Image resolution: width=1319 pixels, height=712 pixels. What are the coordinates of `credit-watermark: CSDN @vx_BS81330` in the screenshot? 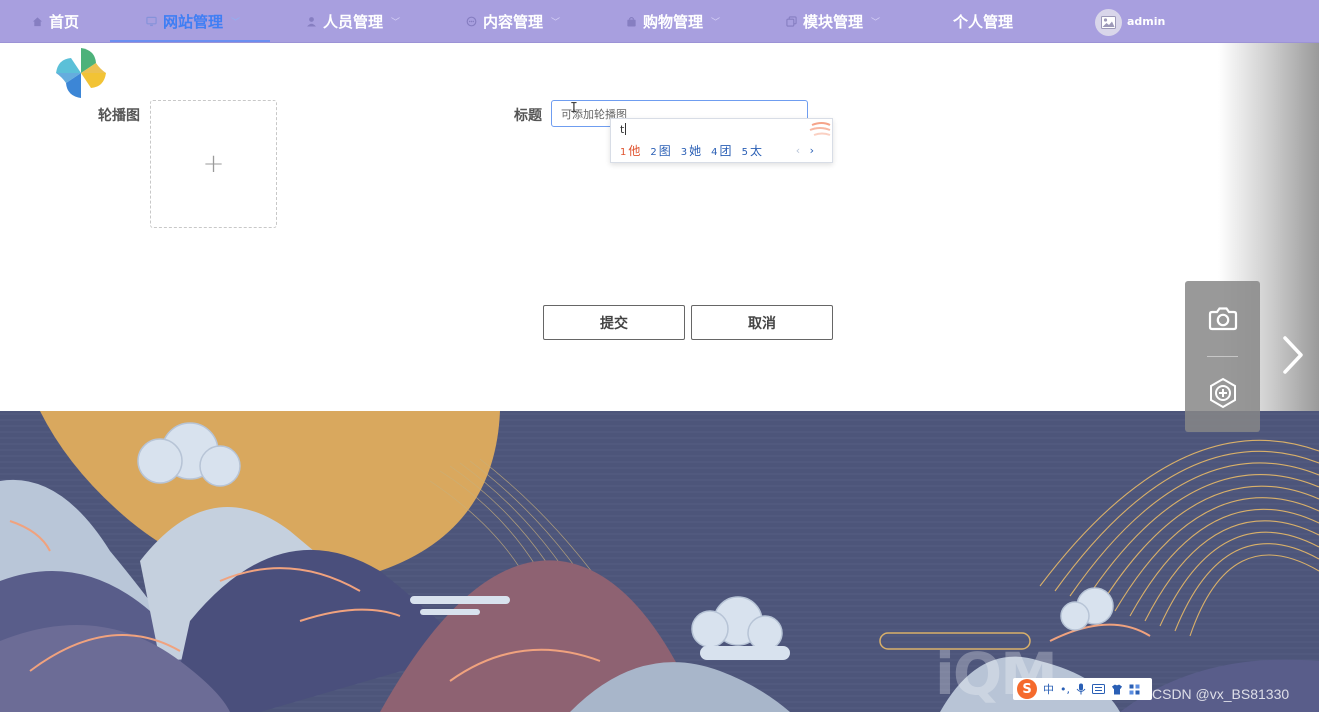 It's located at (1221, 694).